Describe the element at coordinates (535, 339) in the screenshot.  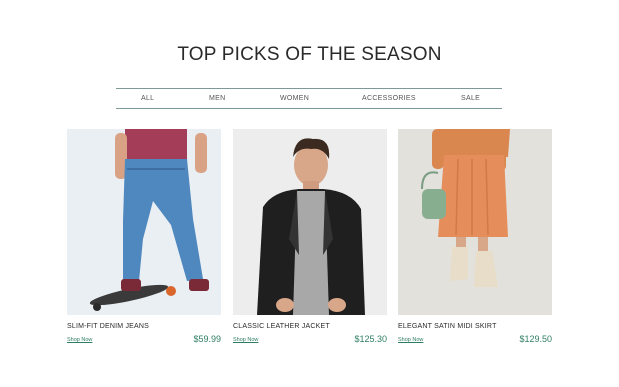
I see `product-price: $129.50` at that location.